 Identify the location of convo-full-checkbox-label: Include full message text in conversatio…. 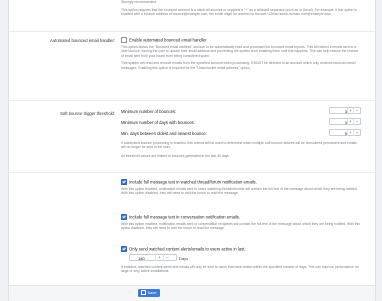
(185, 217).